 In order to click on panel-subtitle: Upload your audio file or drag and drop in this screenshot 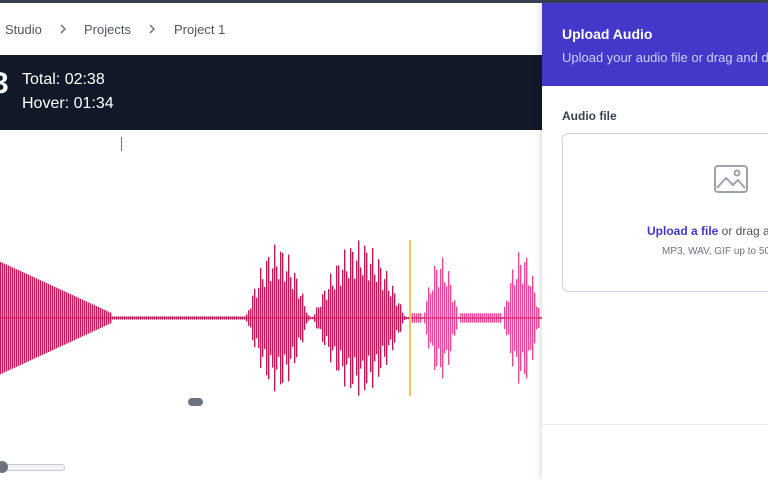, I will do `click(665, 57)`.